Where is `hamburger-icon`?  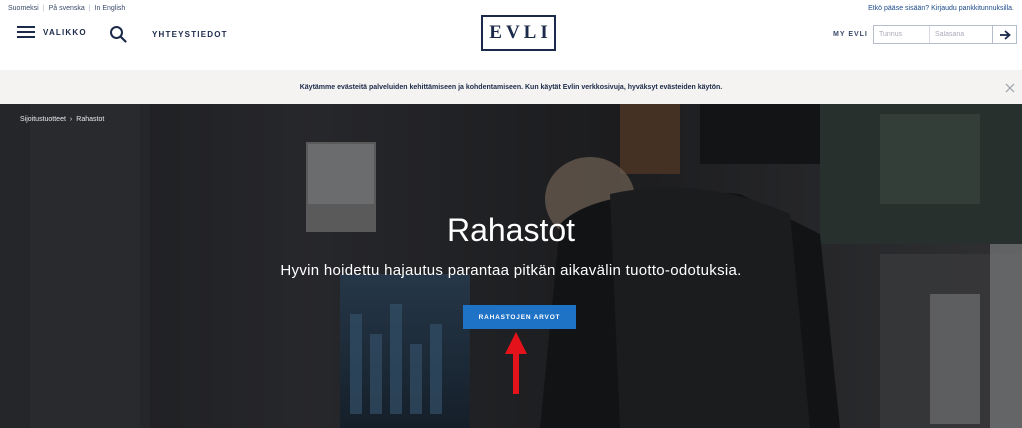
hamburger-icon is located at coordinates (26, 32).